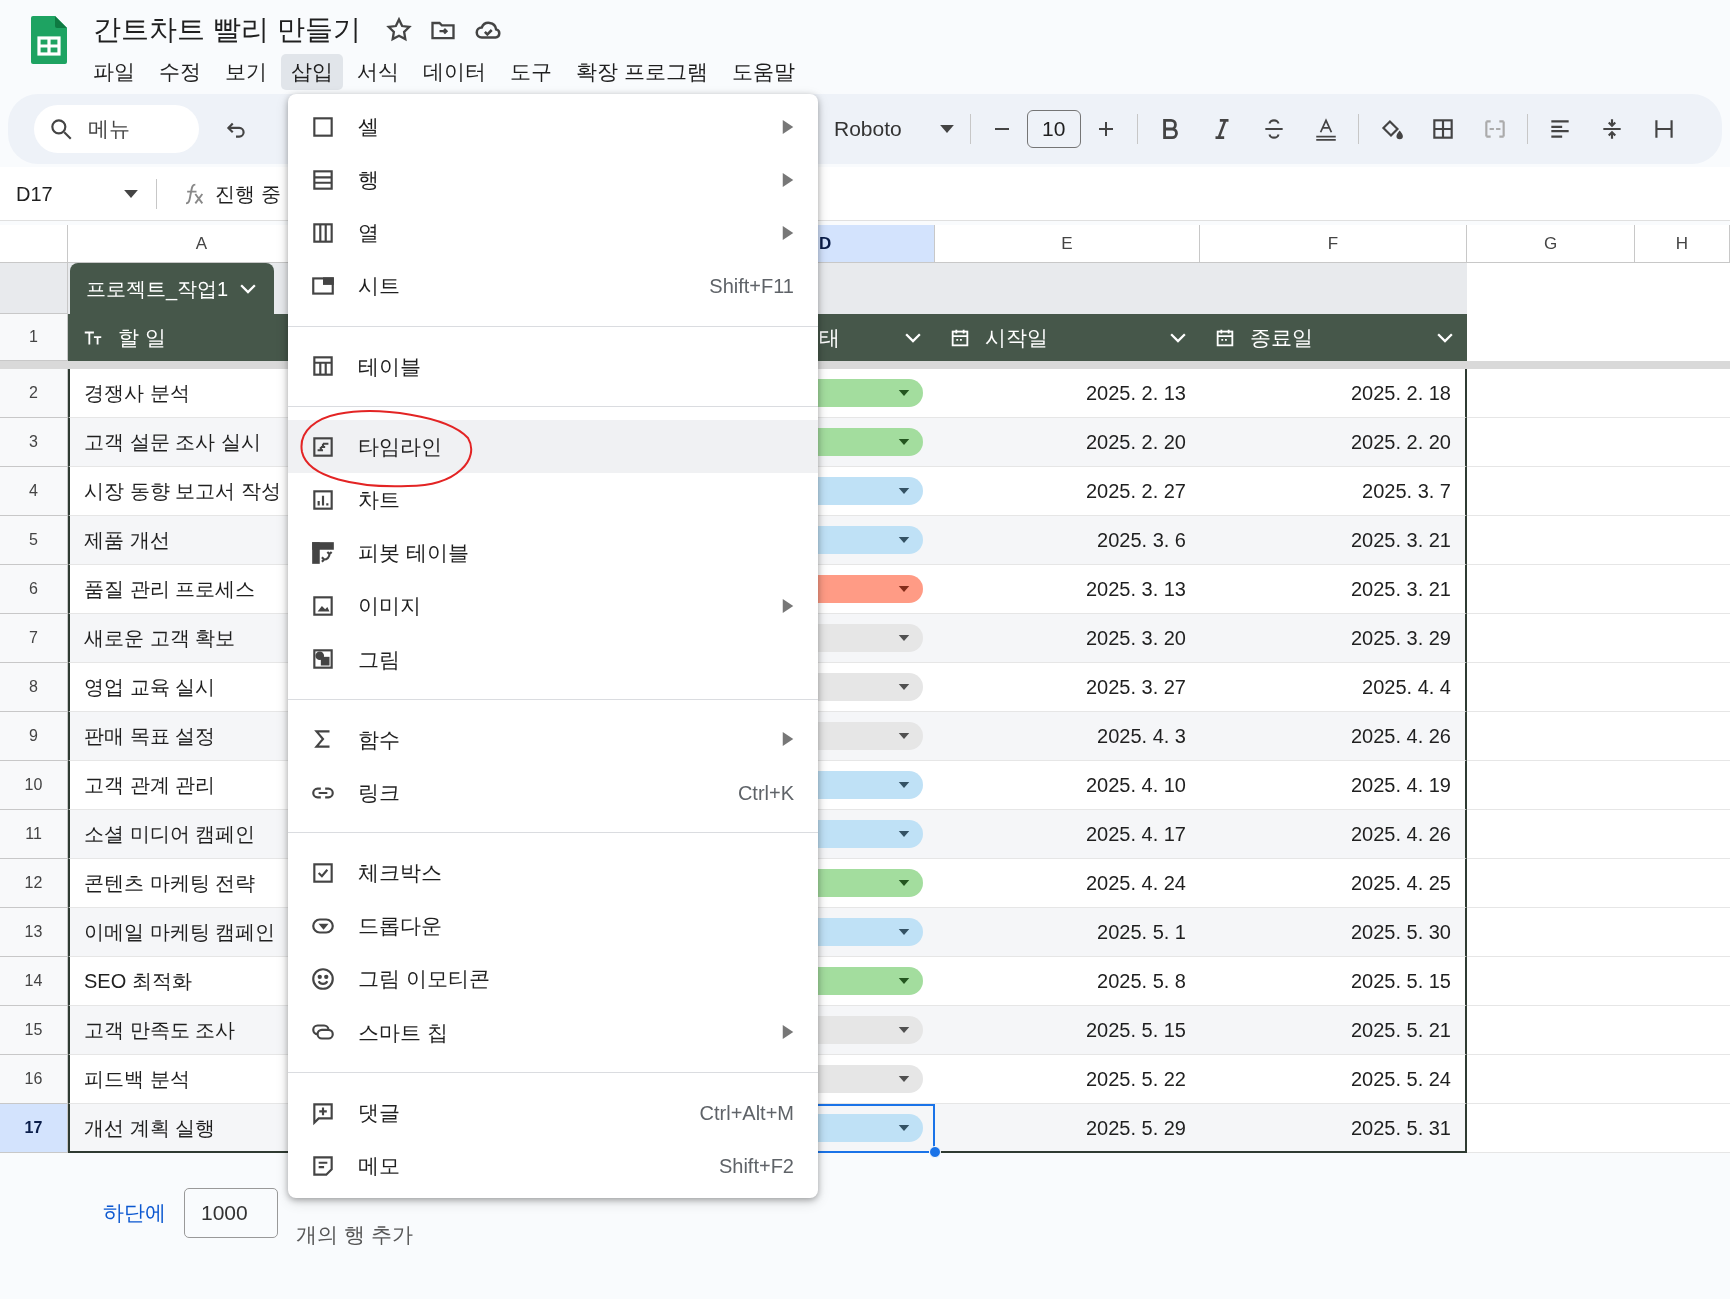 This screenshot has width=1730, height=1299. What do you see at coordinates (1551, 244) in the screenshot?
I see `column-header: G` at bounding box center [1551, 244].